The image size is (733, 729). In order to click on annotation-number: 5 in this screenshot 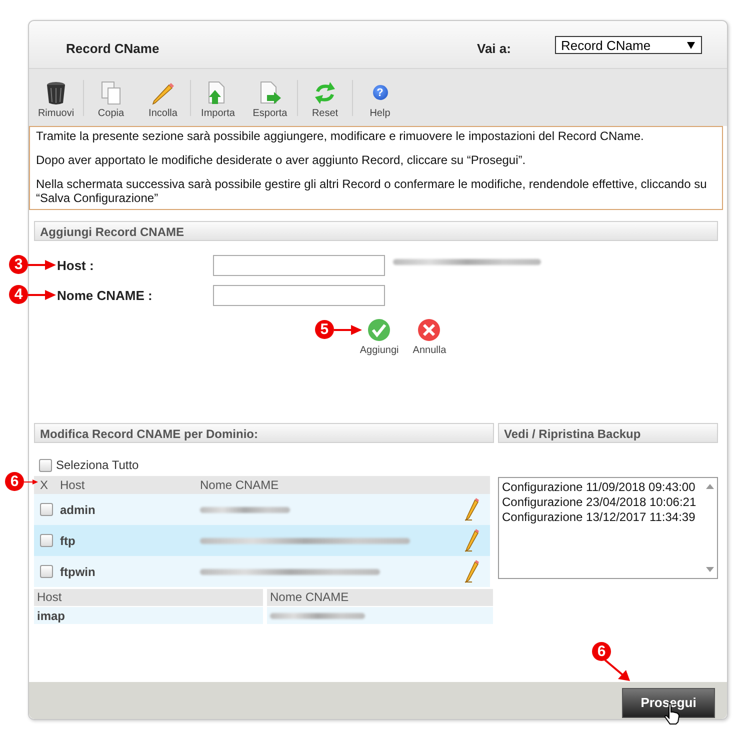, I will do `click(324, 329)`.